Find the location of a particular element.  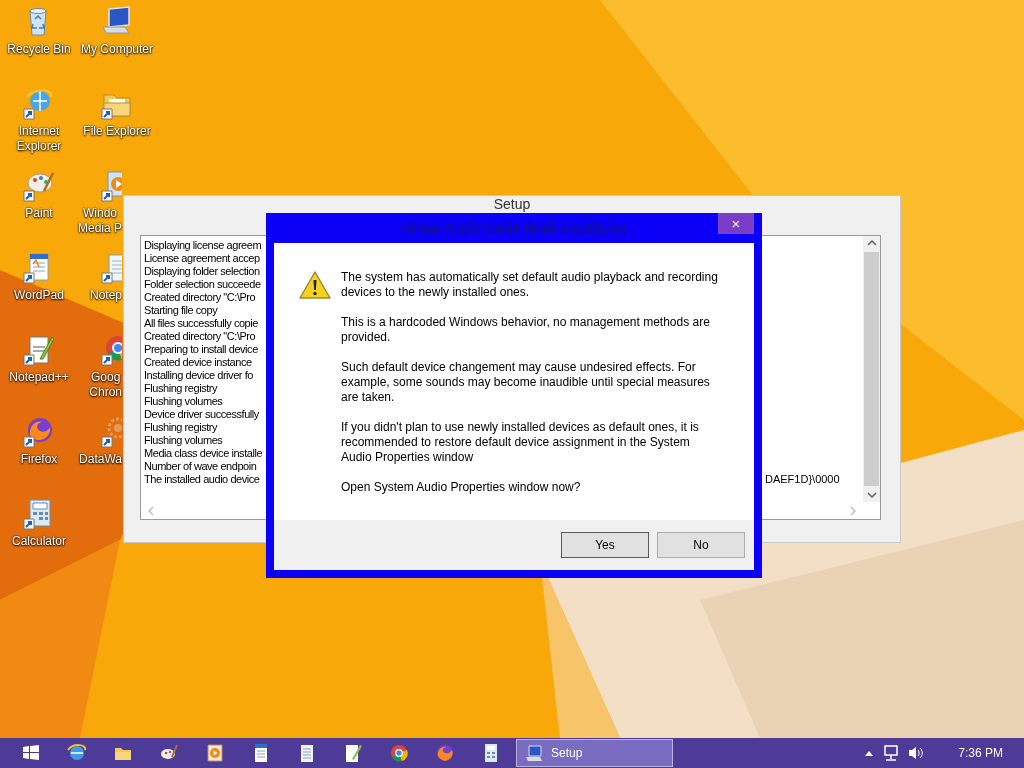

desktop-icon-label: Calculator is located at coordinates (39, 541).